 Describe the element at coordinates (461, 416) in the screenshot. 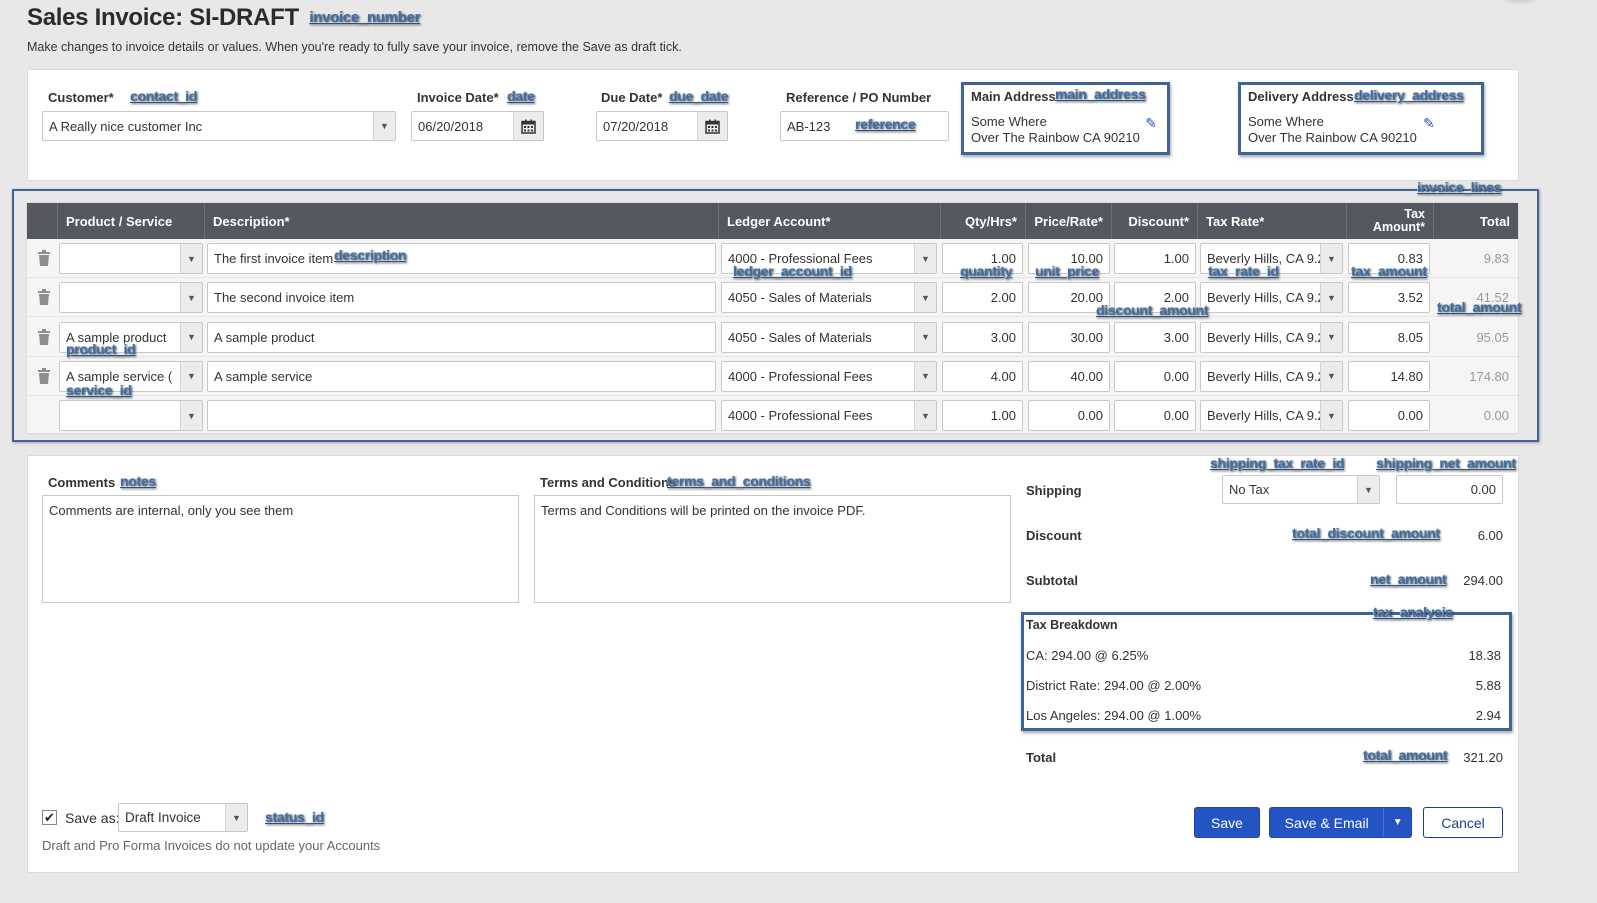

I see `description-input` at that location.